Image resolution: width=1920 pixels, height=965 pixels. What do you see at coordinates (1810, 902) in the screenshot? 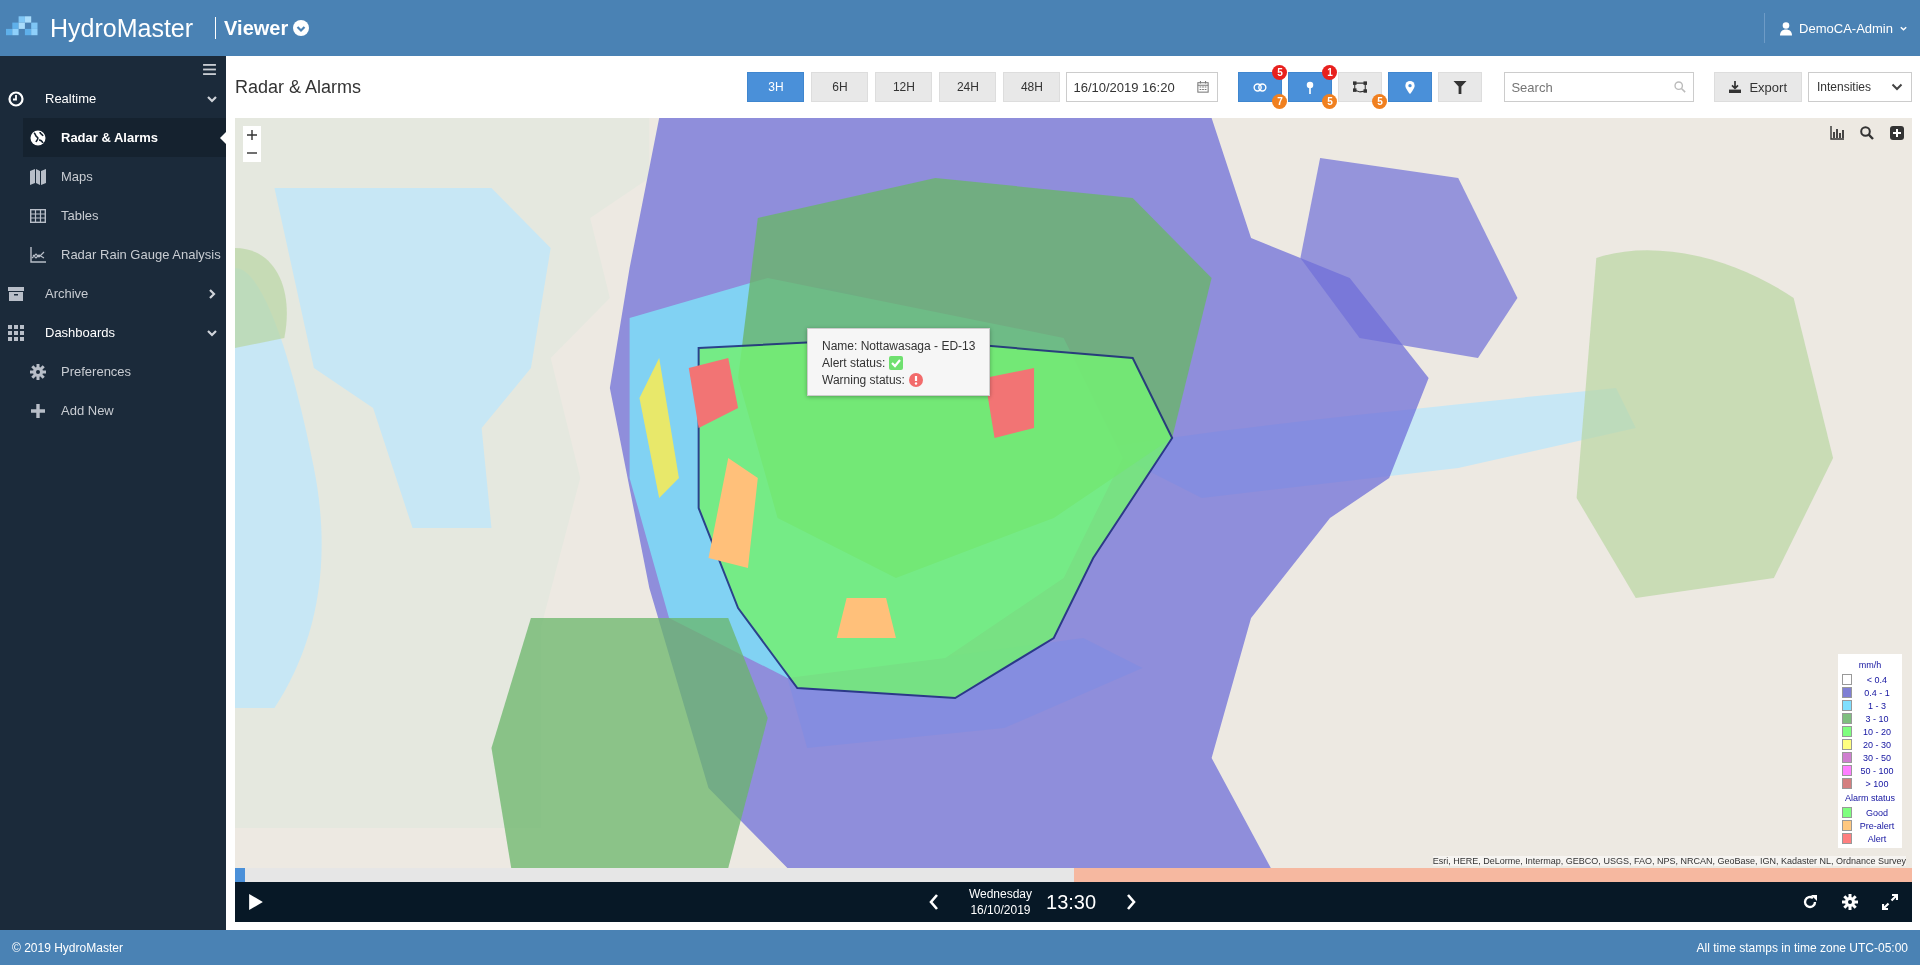
I see `refresh-icon` at bounding box center [1810, 902].